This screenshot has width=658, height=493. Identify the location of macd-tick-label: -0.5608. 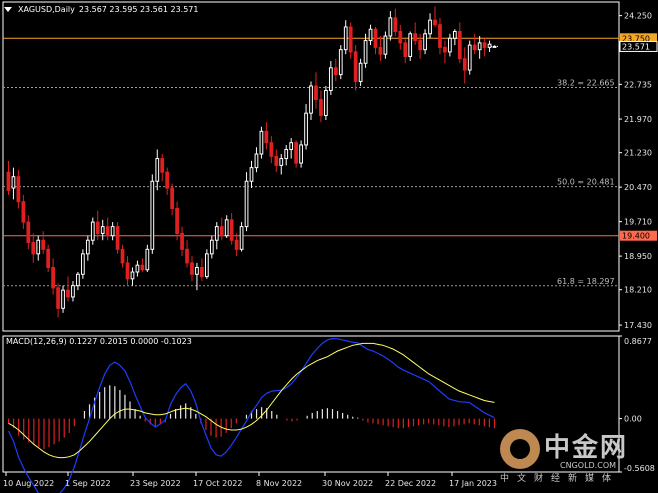
(639, 468).